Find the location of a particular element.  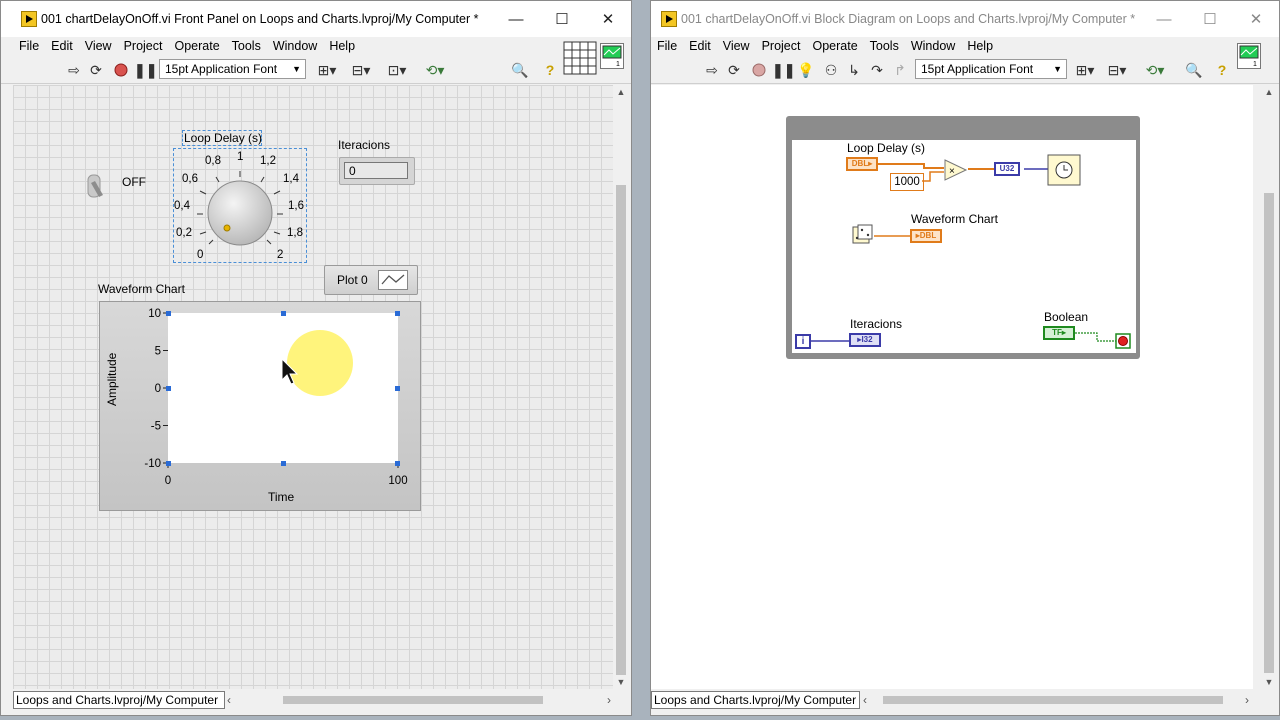

iteration-terminal: i is located at coordinates (803, 341).